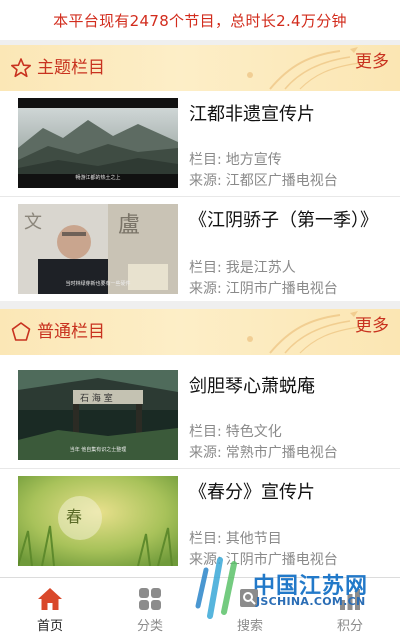 This screenshot has width=400, height=635. I want to click on section-header-regular: 普通栏目 更多, so click(200, 332).